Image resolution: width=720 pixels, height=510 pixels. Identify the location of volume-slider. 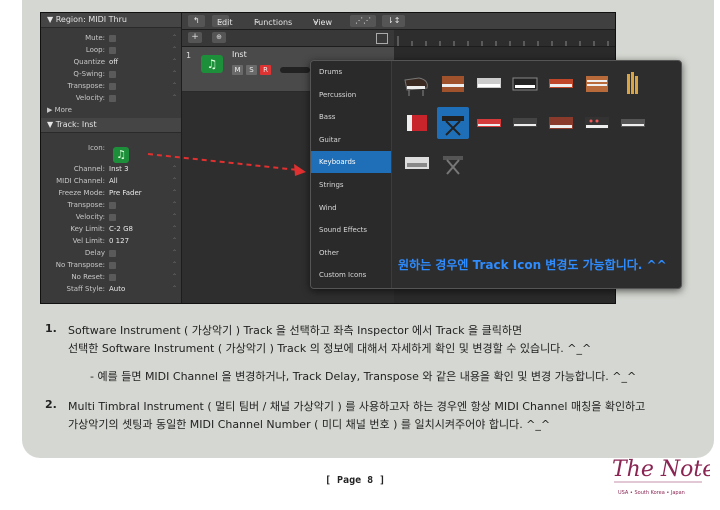
(295, 70).